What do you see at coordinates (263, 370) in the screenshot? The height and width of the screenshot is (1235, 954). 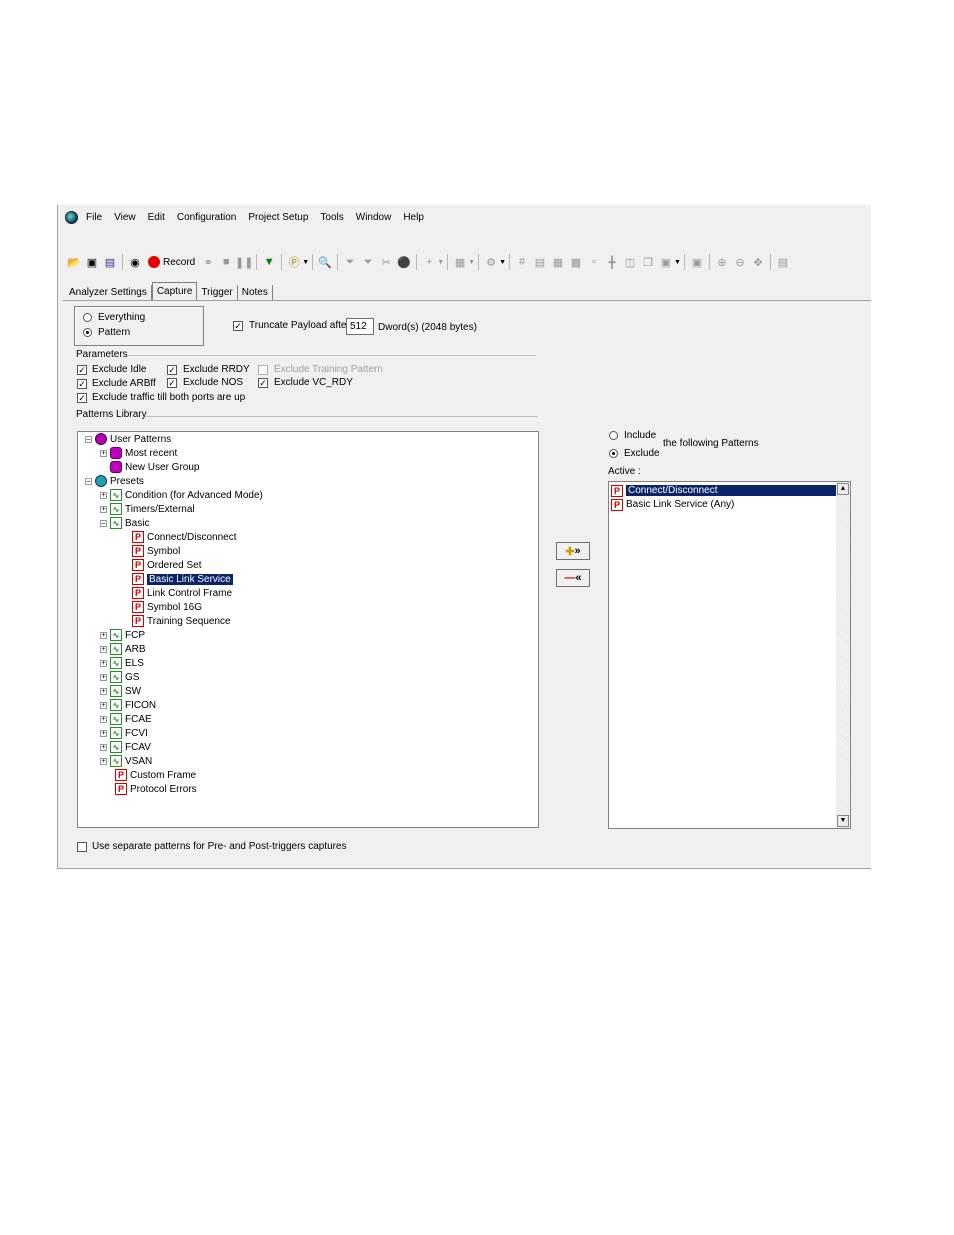 I see `exclude-training-pattern-checkbox` at bounding box center [263, 370].